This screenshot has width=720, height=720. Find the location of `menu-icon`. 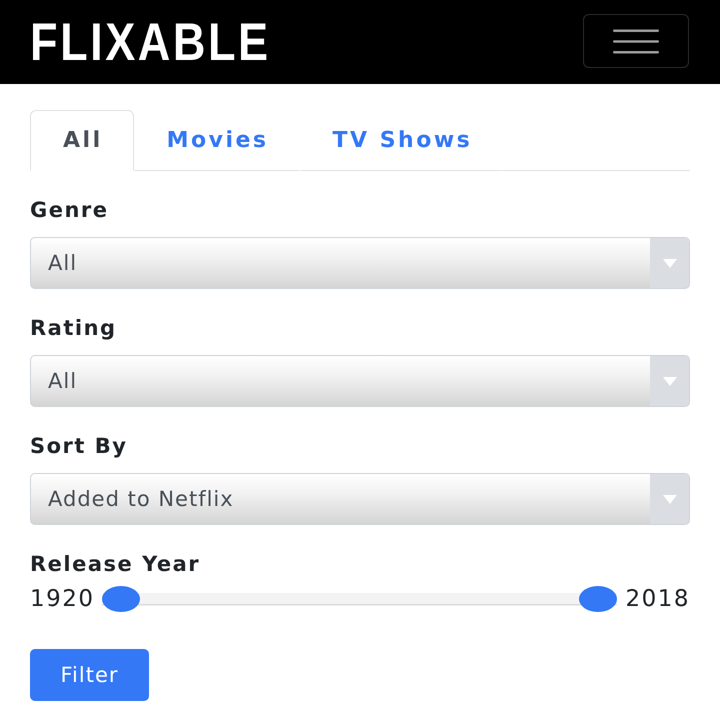

menu-icon is located at coordinates (636, 41).